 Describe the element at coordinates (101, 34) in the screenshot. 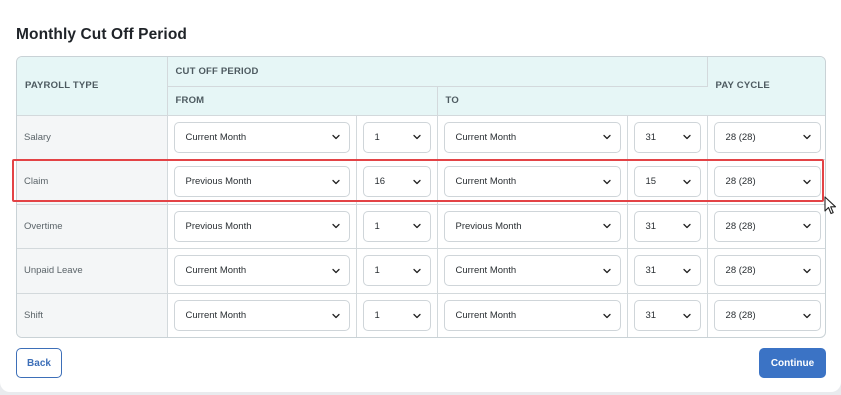

I see `page-title: Monthly Cut Off Period` at that location.